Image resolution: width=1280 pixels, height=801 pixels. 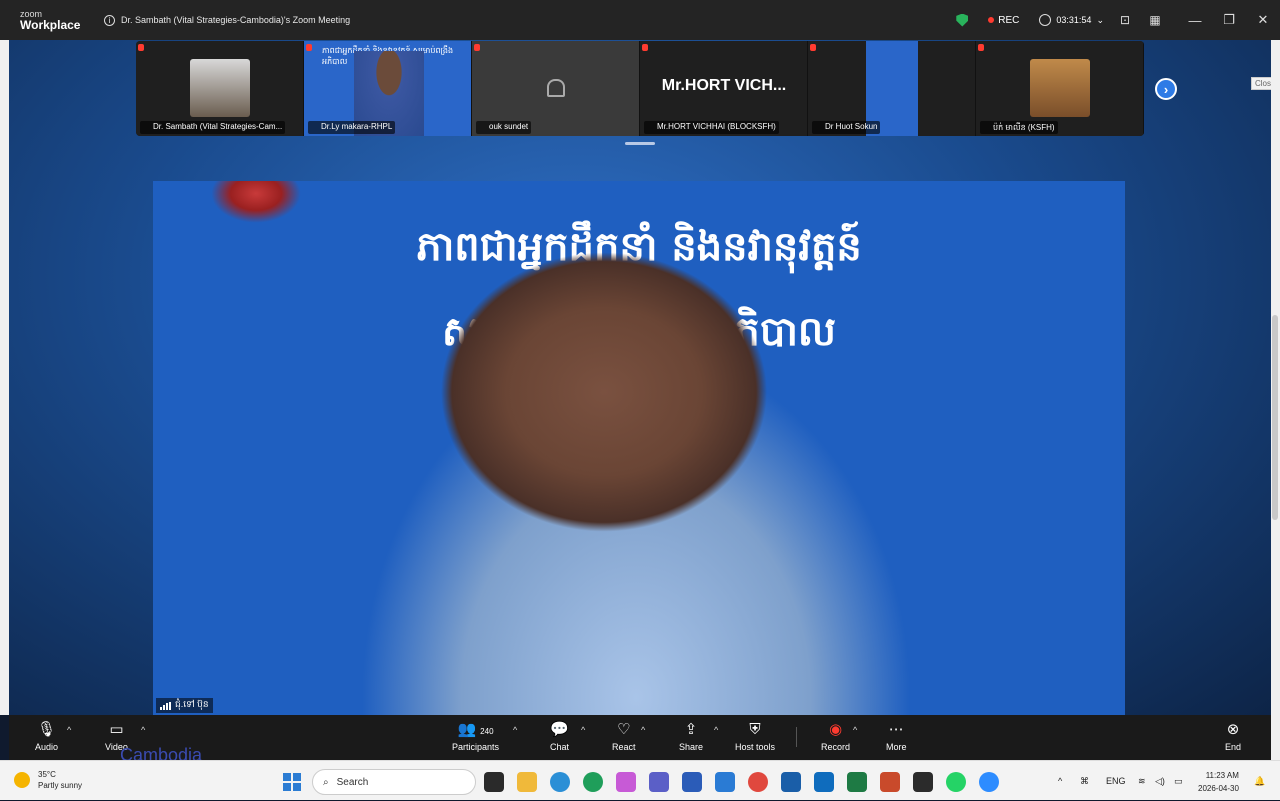 What do you see at coordinates (1060, 88) in the screenshot?
I see `participant-tile: ប៉ក់ មាលីន (KSFH)` at bounding box center [1060, 88].